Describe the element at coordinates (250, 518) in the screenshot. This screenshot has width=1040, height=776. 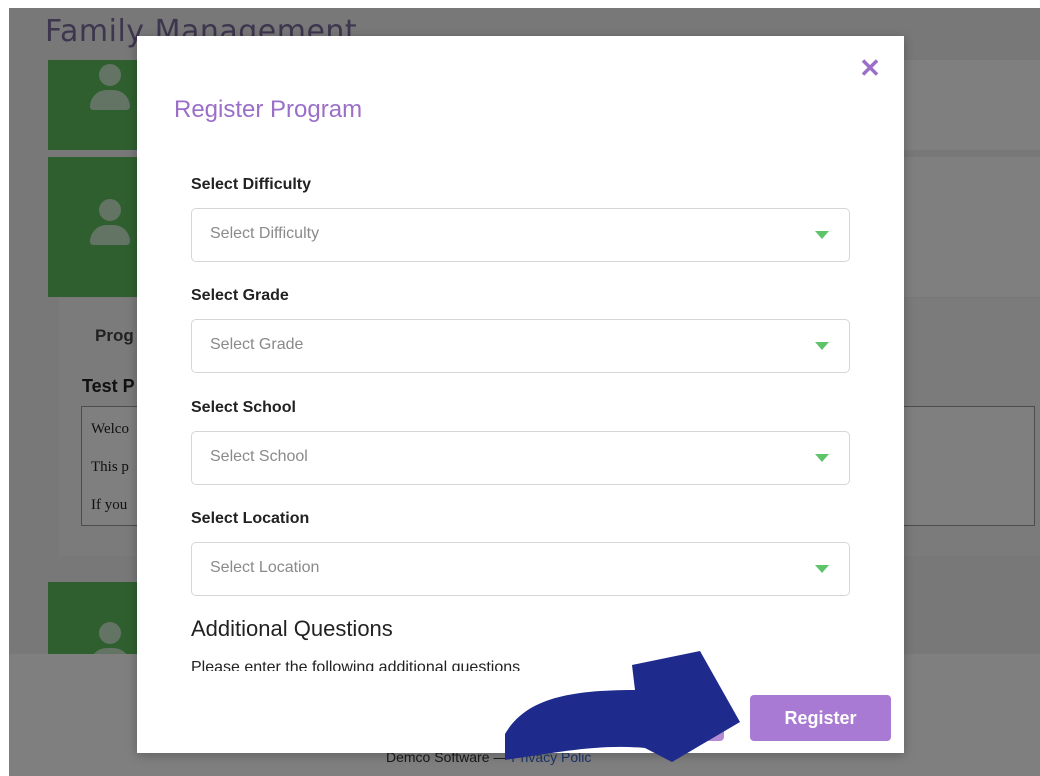
I see `location-label: Select Location` at that location.